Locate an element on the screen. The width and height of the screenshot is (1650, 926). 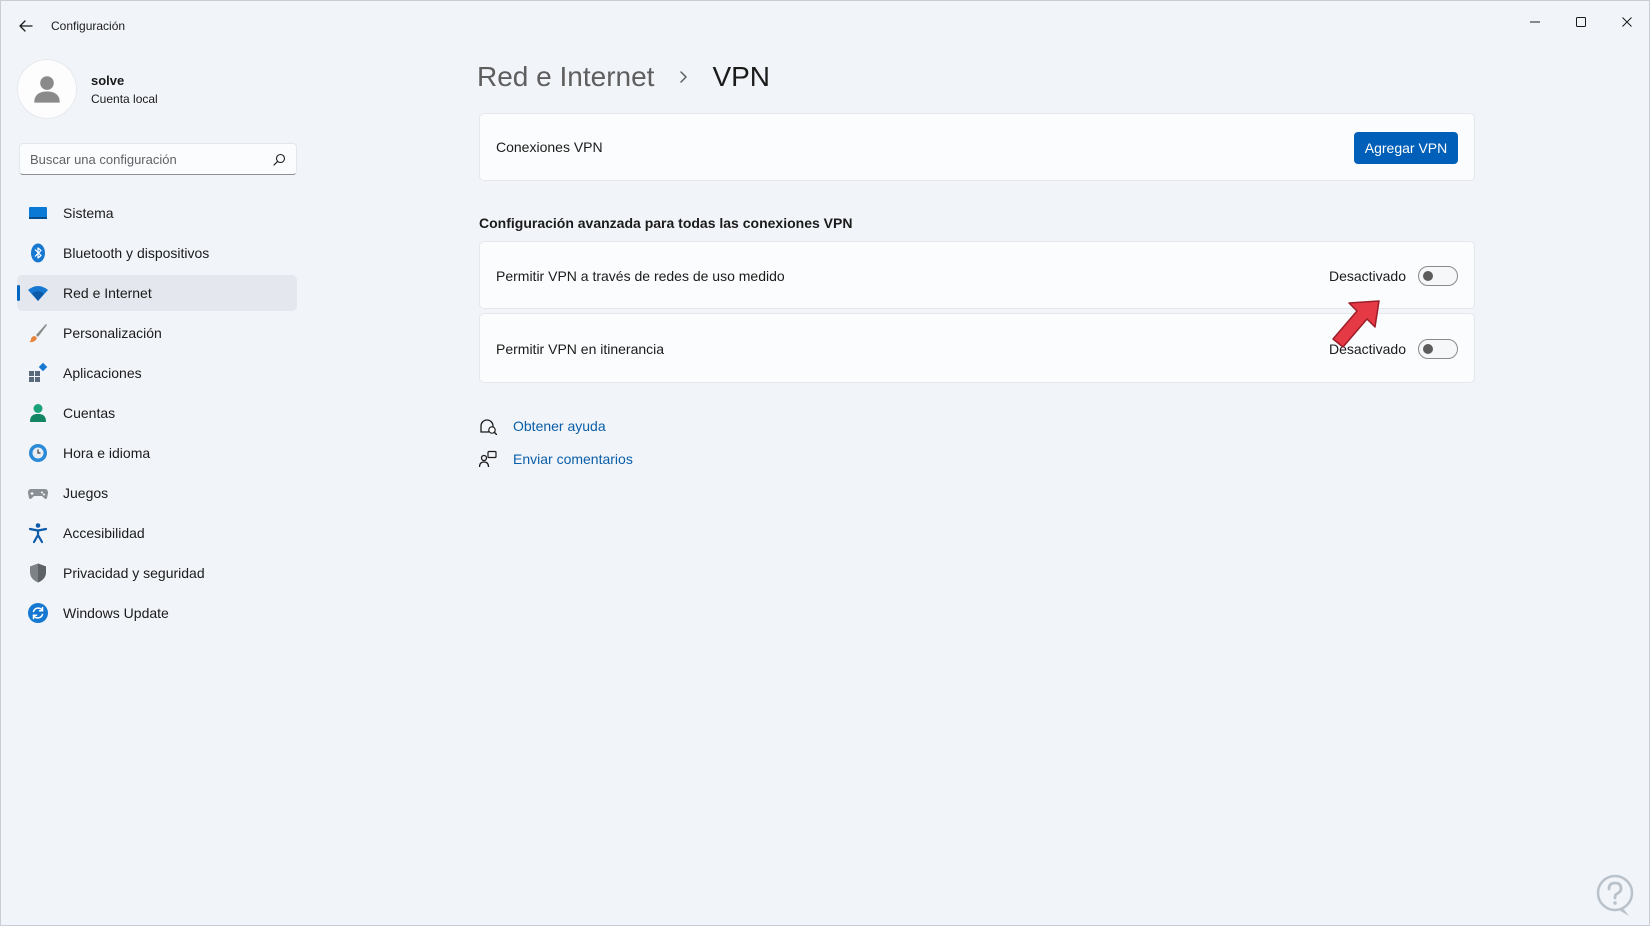
breadcrumb-parent-link: Red e Internet is located at coordinates (565, 77).